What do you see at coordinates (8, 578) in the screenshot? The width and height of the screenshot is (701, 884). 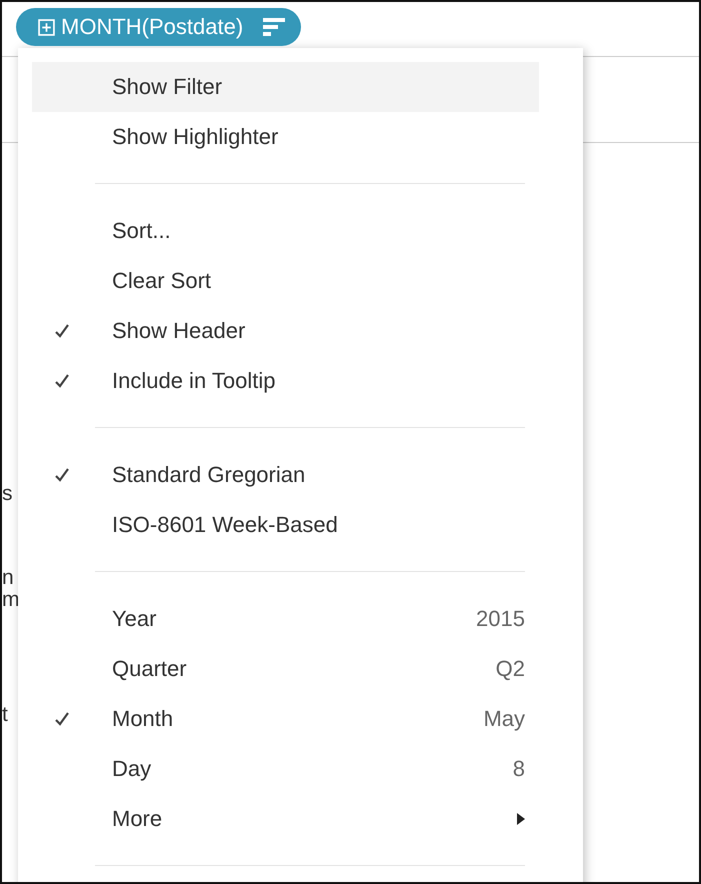 I see `text-fragment: n` at bounding box center [8, 578].